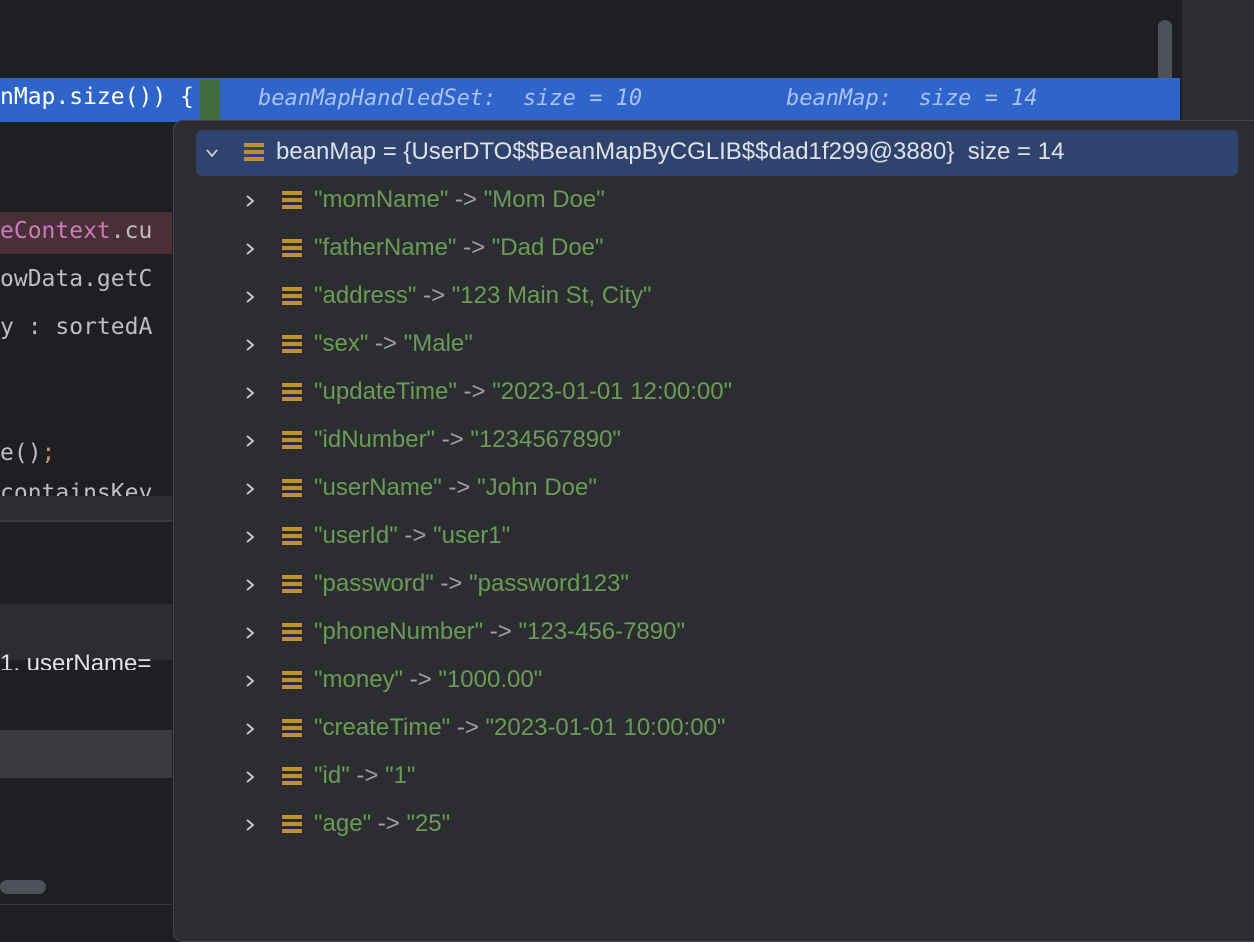 The height and width of the screenshot is (942, 1254). I want to click on map-entry-text: "userName" -> "John Doe", so click(455, 488).